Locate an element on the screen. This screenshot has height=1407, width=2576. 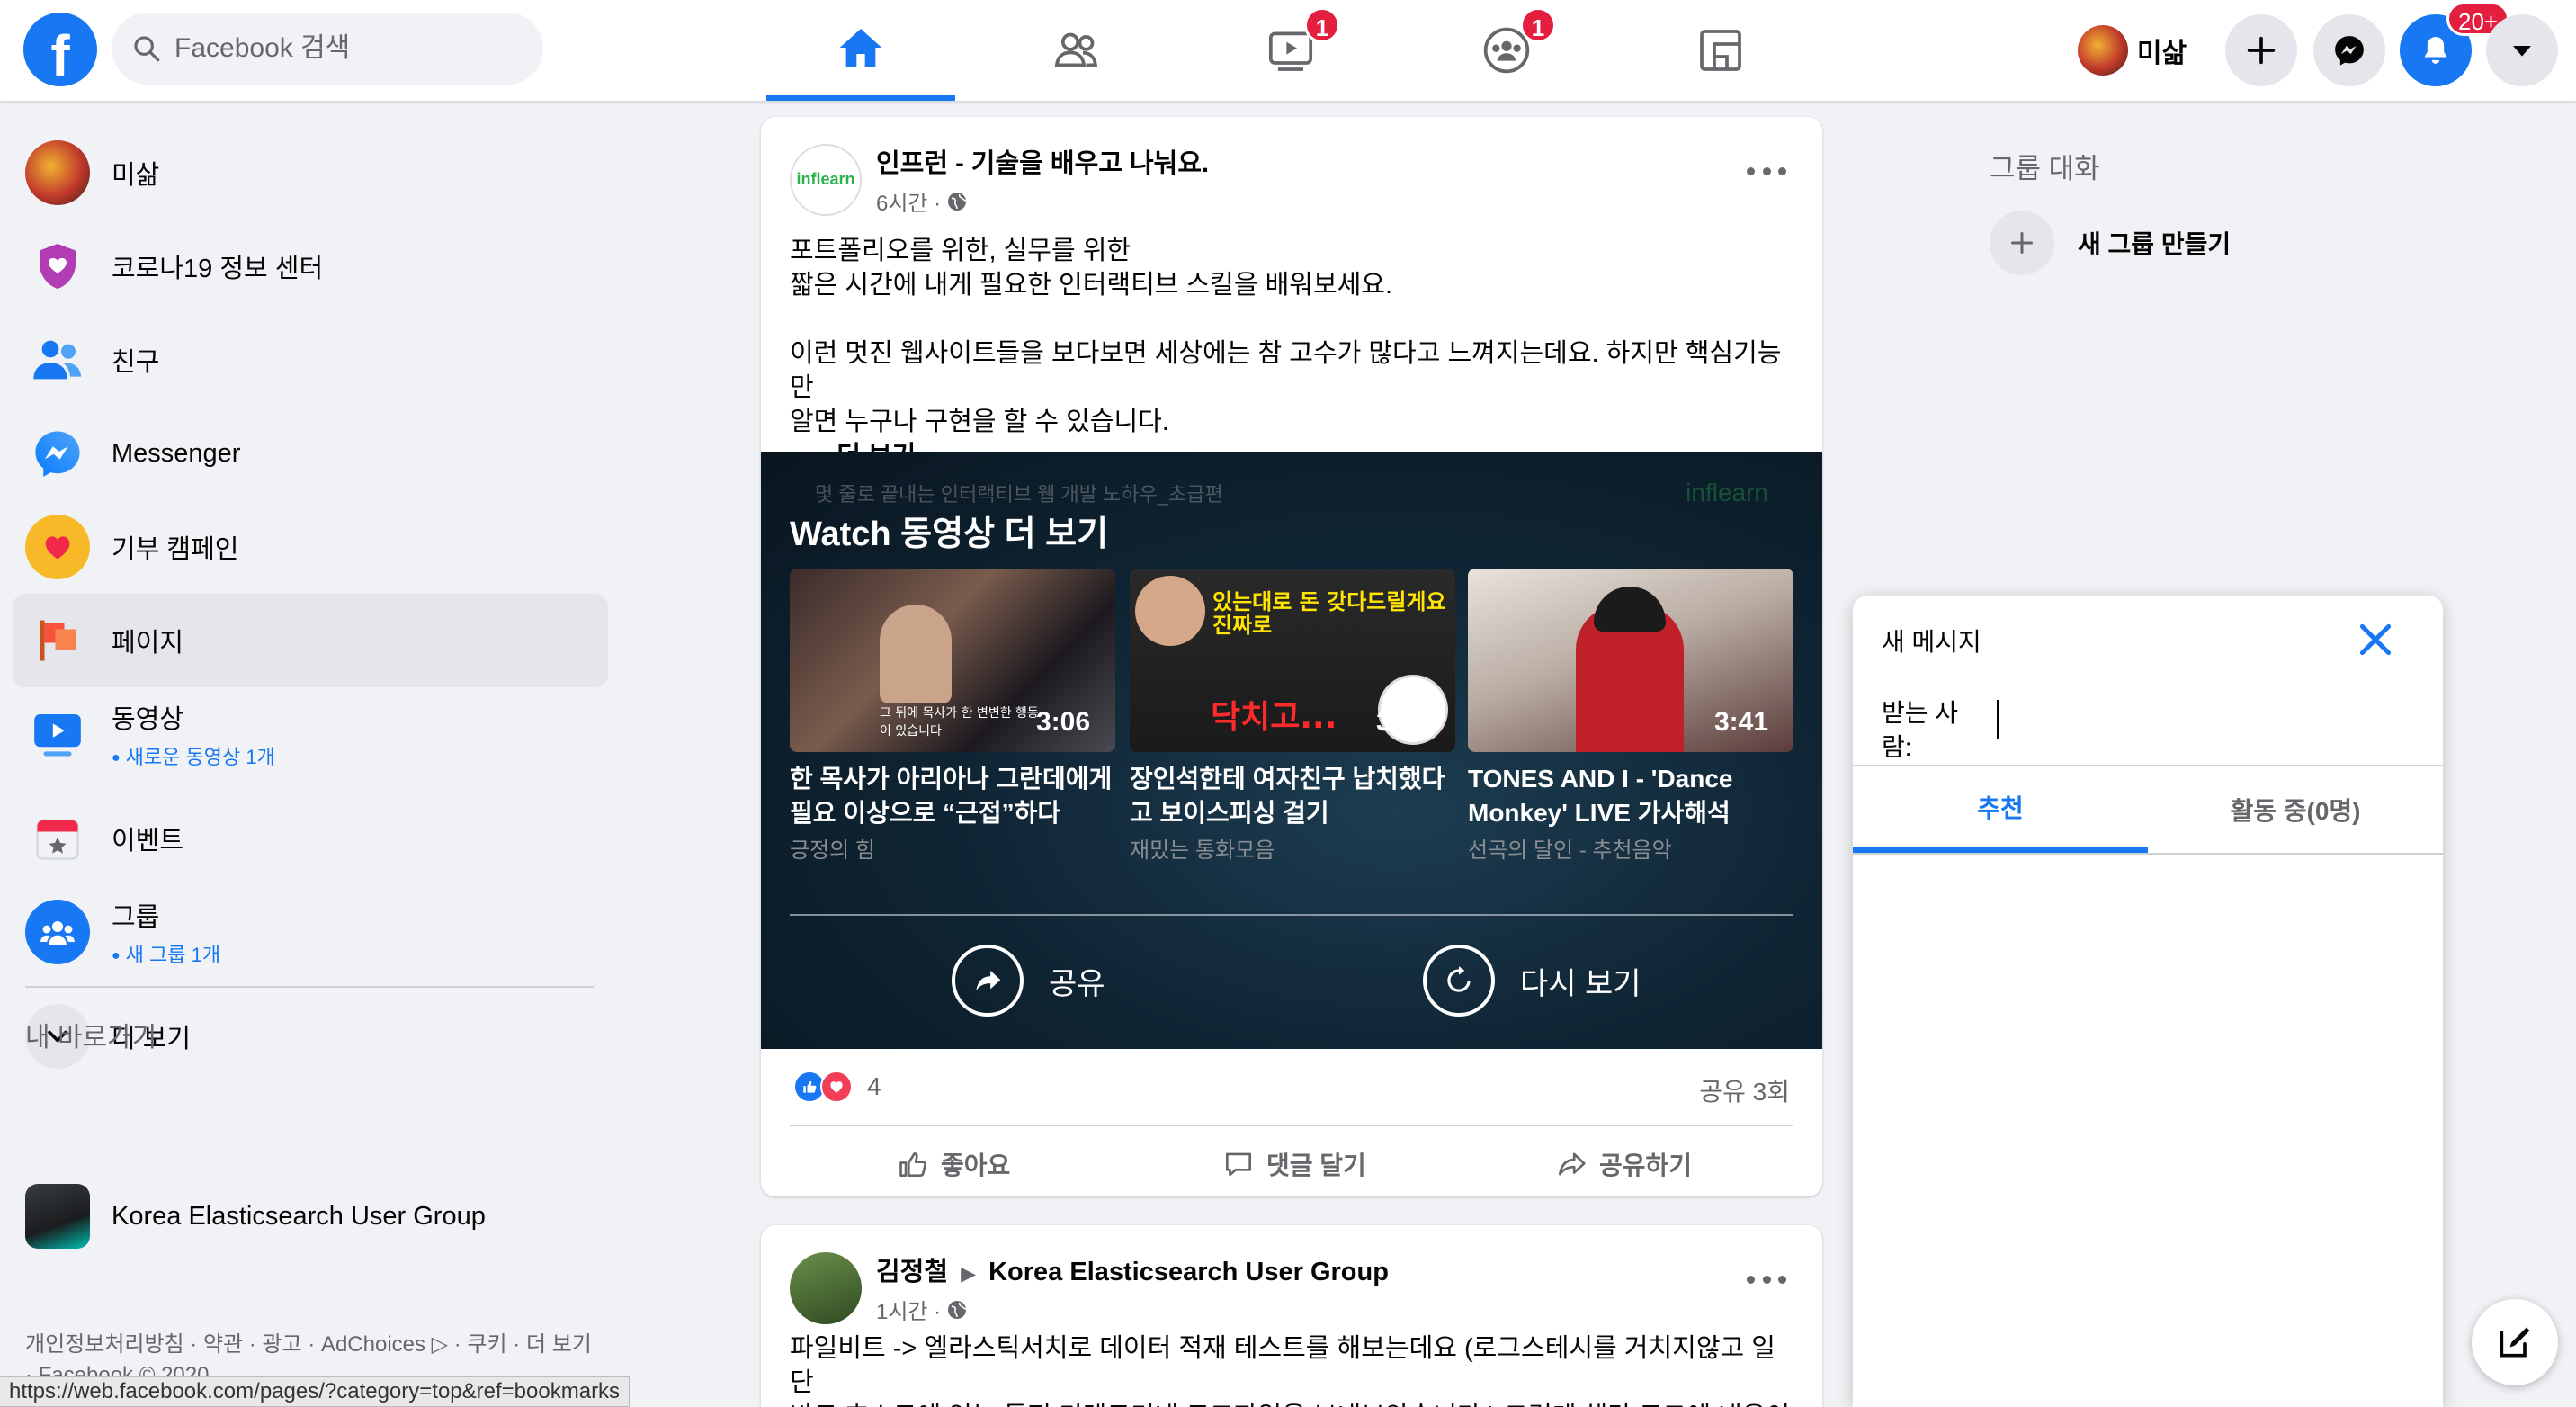
thumb-overlay-text: 그 뒤에 목사가 한 변변한 행동이 있습니다 is located at coordinates (959, 722).